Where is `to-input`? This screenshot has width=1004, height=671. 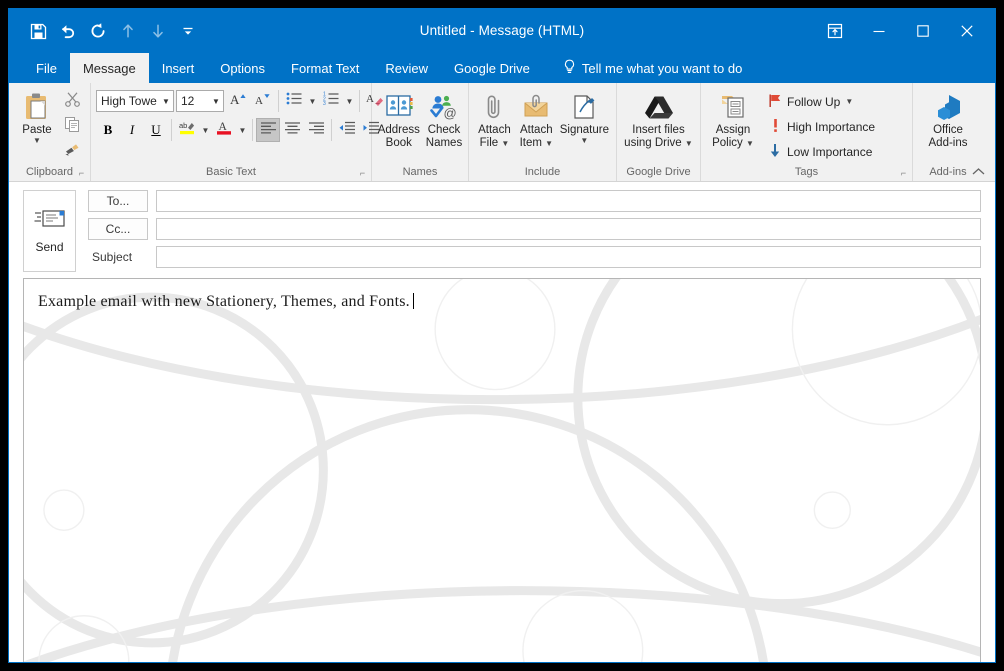 to-input is located at coordinates (568, 201).